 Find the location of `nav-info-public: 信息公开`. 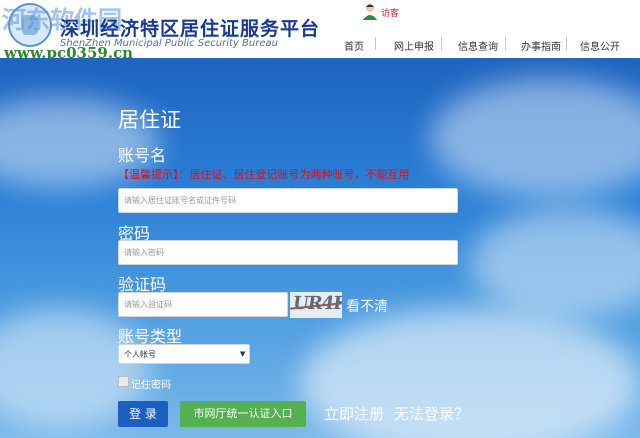

nav-info-public: 信息公开 is located at coordinates (600, 45).